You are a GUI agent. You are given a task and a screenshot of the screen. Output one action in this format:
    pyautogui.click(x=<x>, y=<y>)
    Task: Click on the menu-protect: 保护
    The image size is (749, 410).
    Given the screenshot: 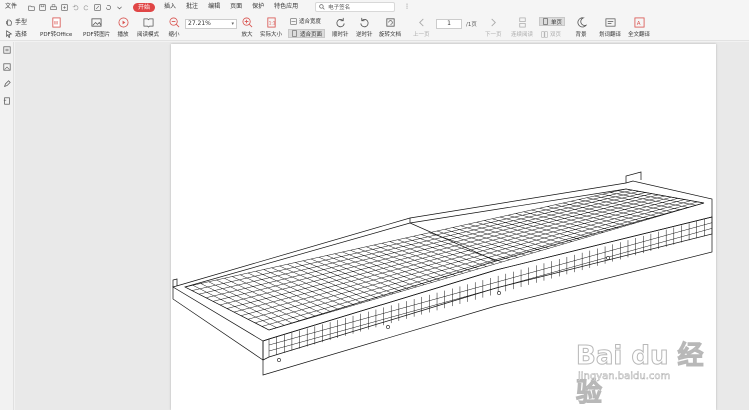 What is the action you would take?
    pyautogui.click(x=258, y=7)
    